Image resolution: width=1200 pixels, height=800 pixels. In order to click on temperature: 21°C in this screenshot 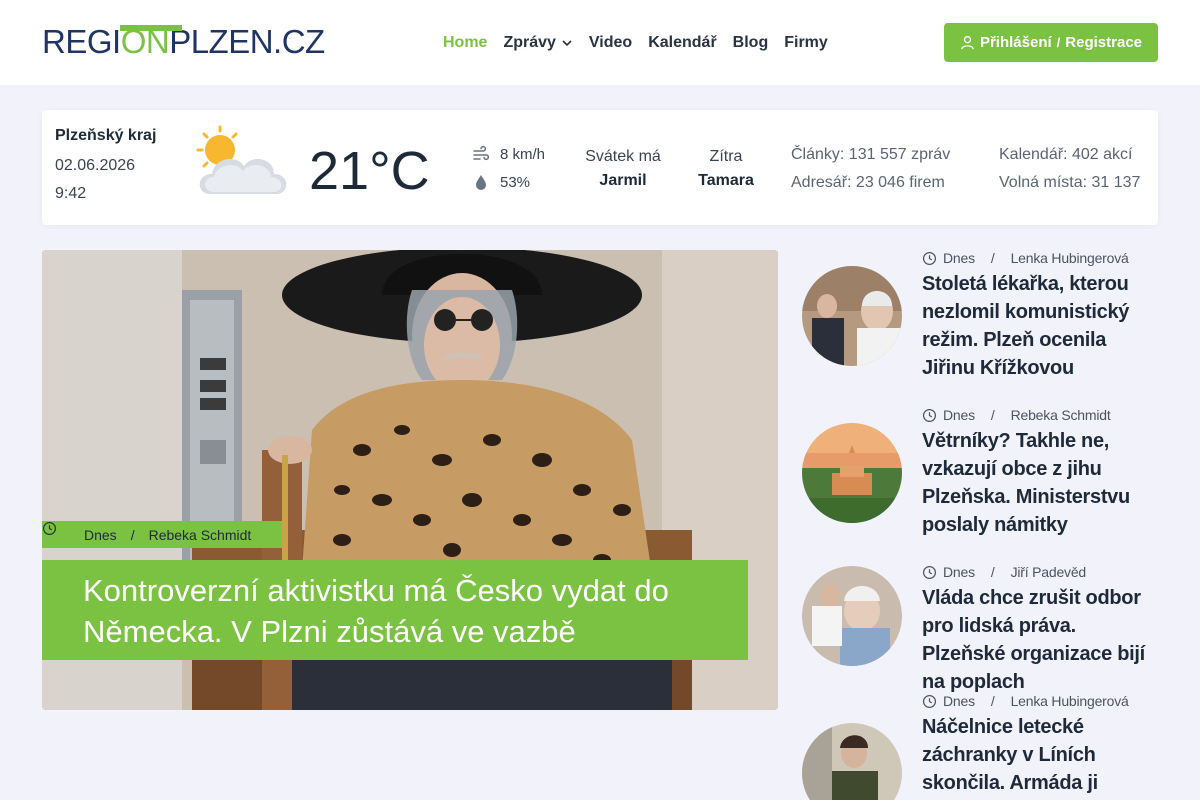, I will do `click(369, 171)`.